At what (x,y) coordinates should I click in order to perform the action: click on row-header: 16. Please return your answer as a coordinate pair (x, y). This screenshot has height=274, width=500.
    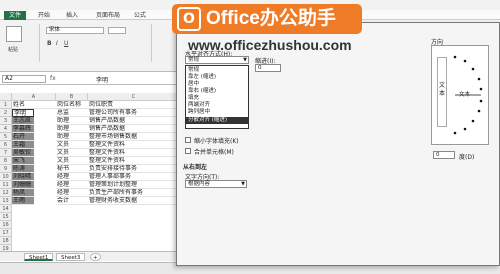
    Looking at the image, I should click on (6, 225).